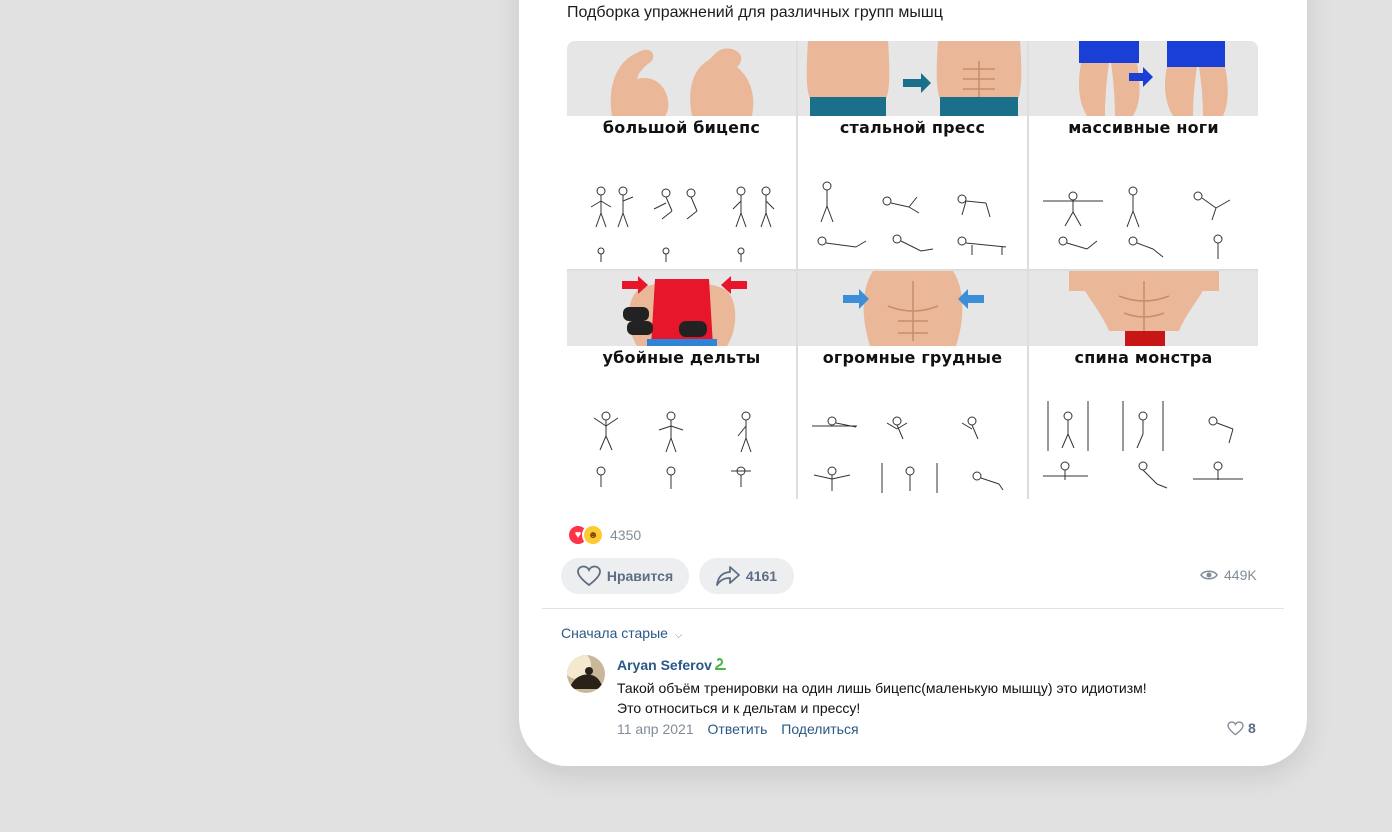 The height and width of the screenshot is (832, 1392). I want to click on reactions-summary: ♥ ☻ 4350, so click(604, 535).